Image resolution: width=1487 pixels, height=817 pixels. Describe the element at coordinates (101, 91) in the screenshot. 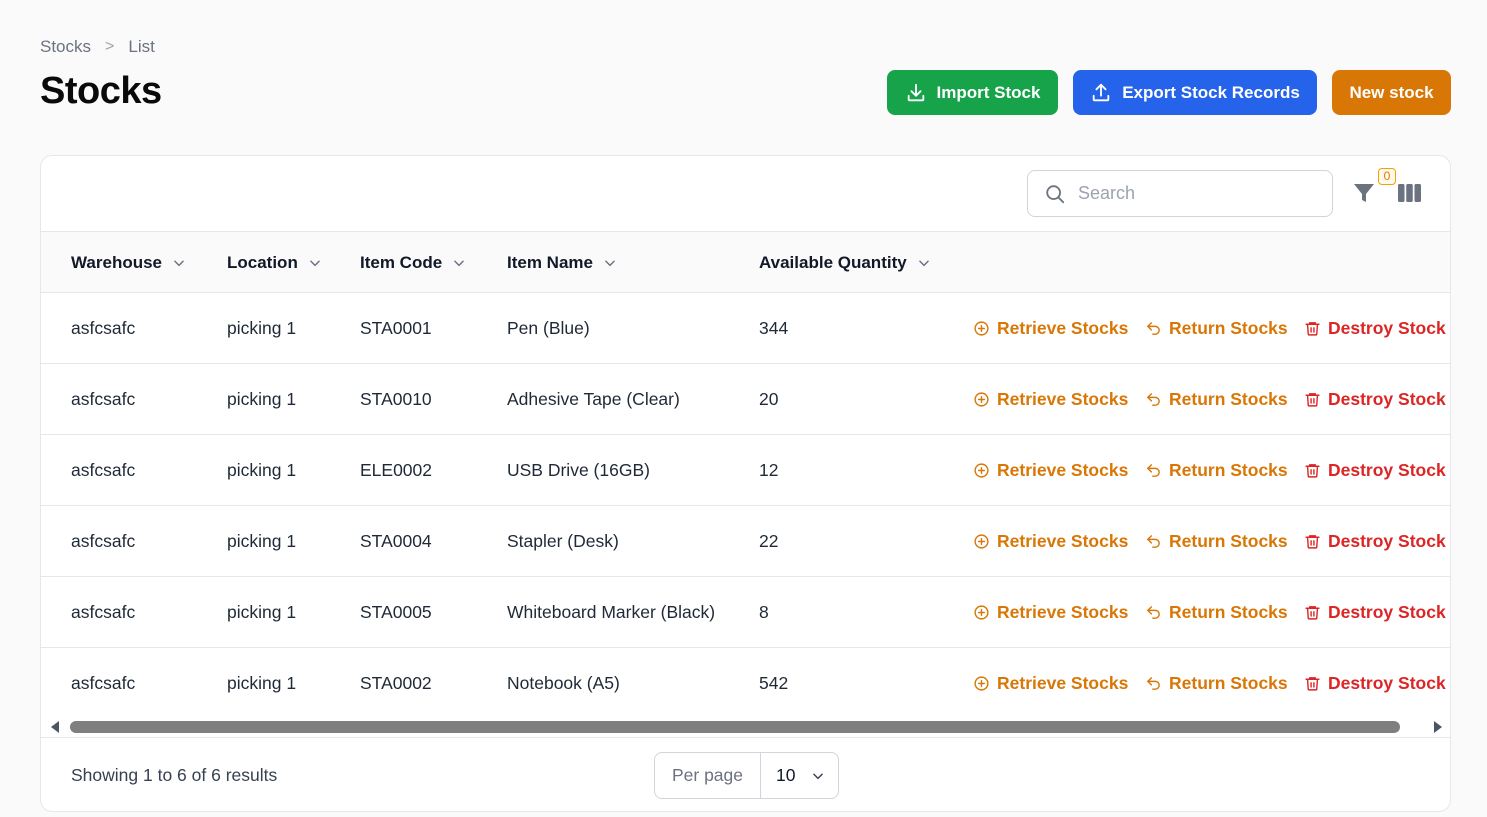

I see `page-title: Stocks` at that location.